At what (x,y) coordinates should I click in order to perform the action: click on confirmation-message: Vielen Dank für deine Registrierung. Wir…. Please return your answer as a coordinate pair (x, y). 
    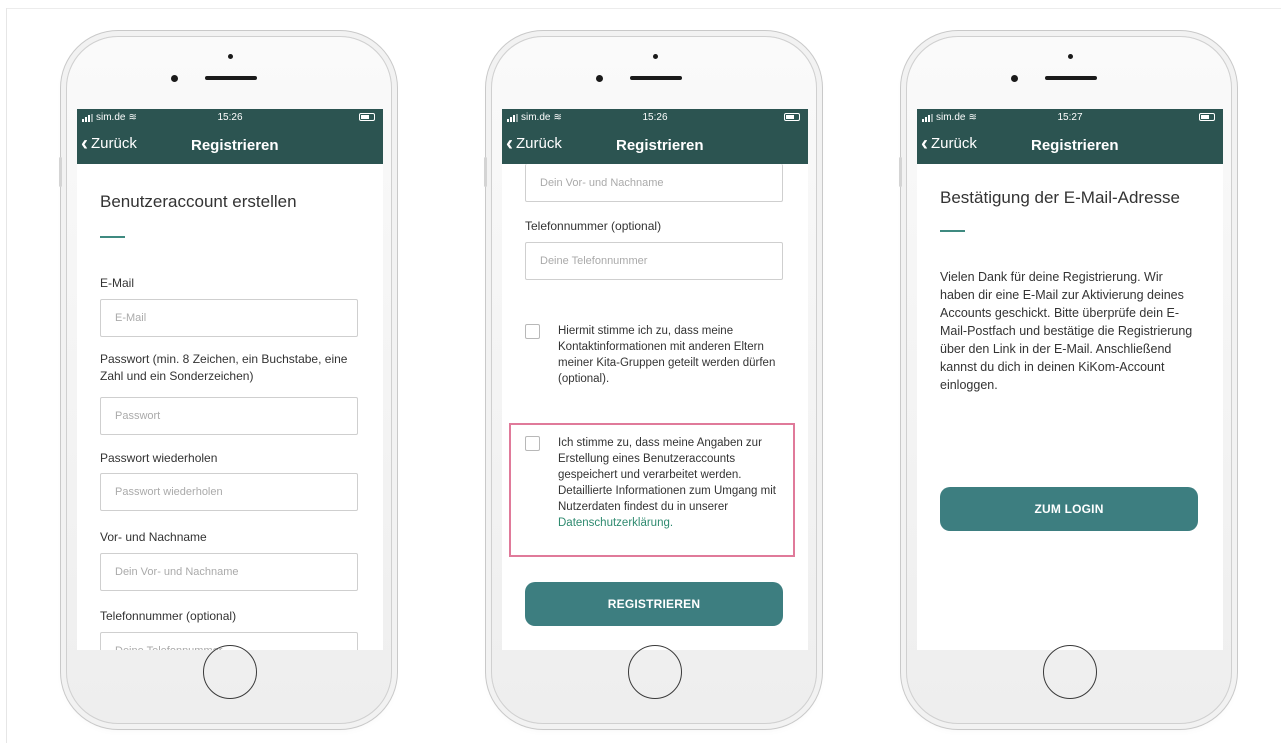
    Looking at the image, I should click on (1066, 331).